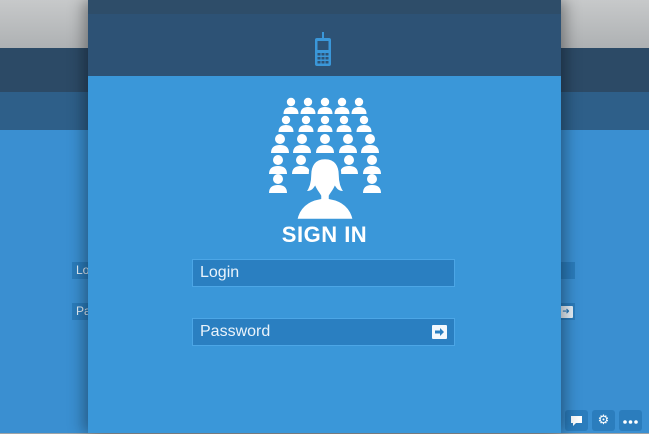  What do you see at coordinates (324, 7) in the screenshot?
I see `panel-top-strip` at bounding box center [324, 7].